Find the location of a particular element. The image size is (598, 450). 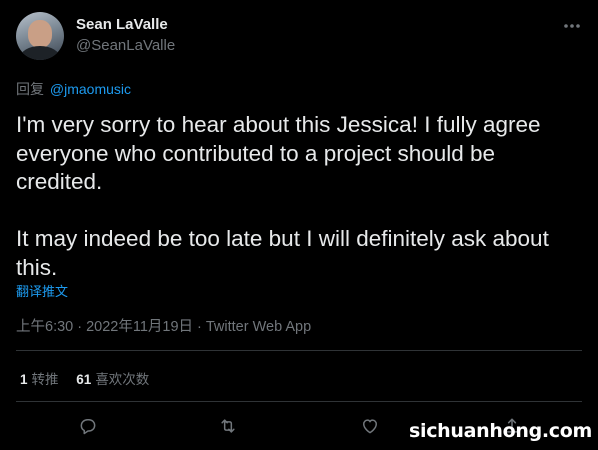

likes-stat: 61 喜欢次数 is located at coordinates (112, 379).